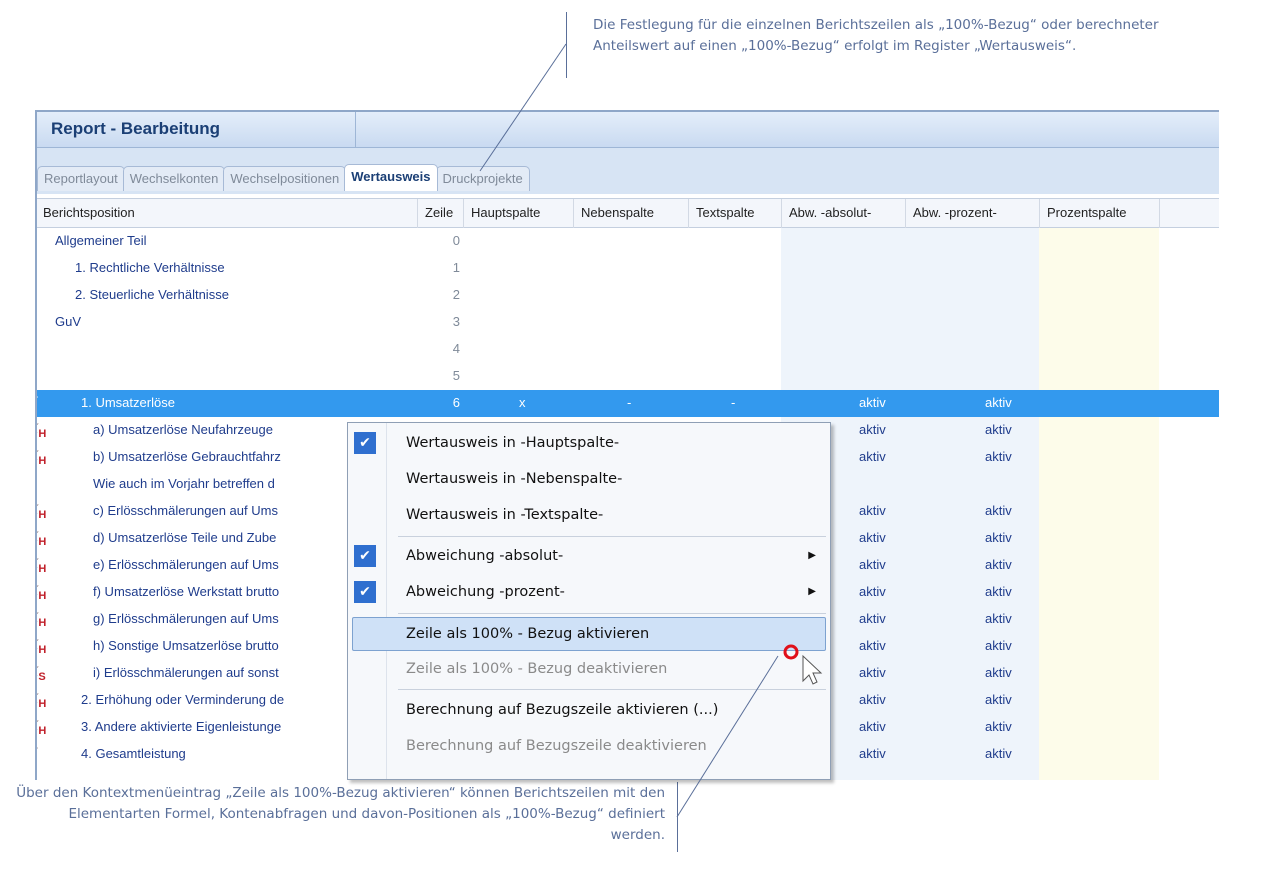 This screenshot has height=886, width=1269. Describe the element at coordinates (628, 376) in the screenshot. I see `table-row: 5` at that location.